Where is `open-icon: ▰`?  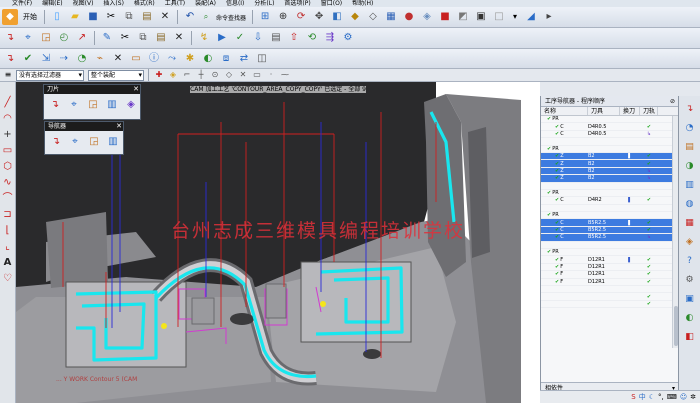
open-icon: ▰ is located at coordinates (75, 17).